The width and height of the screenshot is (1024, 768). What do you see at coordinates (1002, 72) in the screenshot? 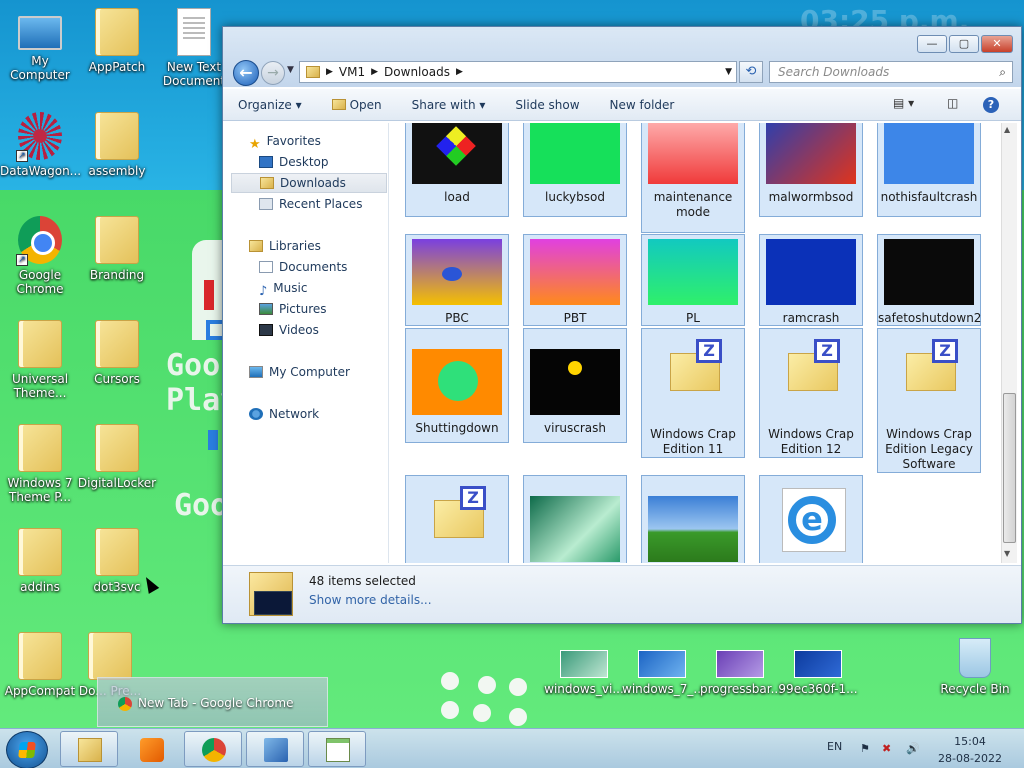
I see `search-icon: ⌕` at bounding box center [1002, 72].